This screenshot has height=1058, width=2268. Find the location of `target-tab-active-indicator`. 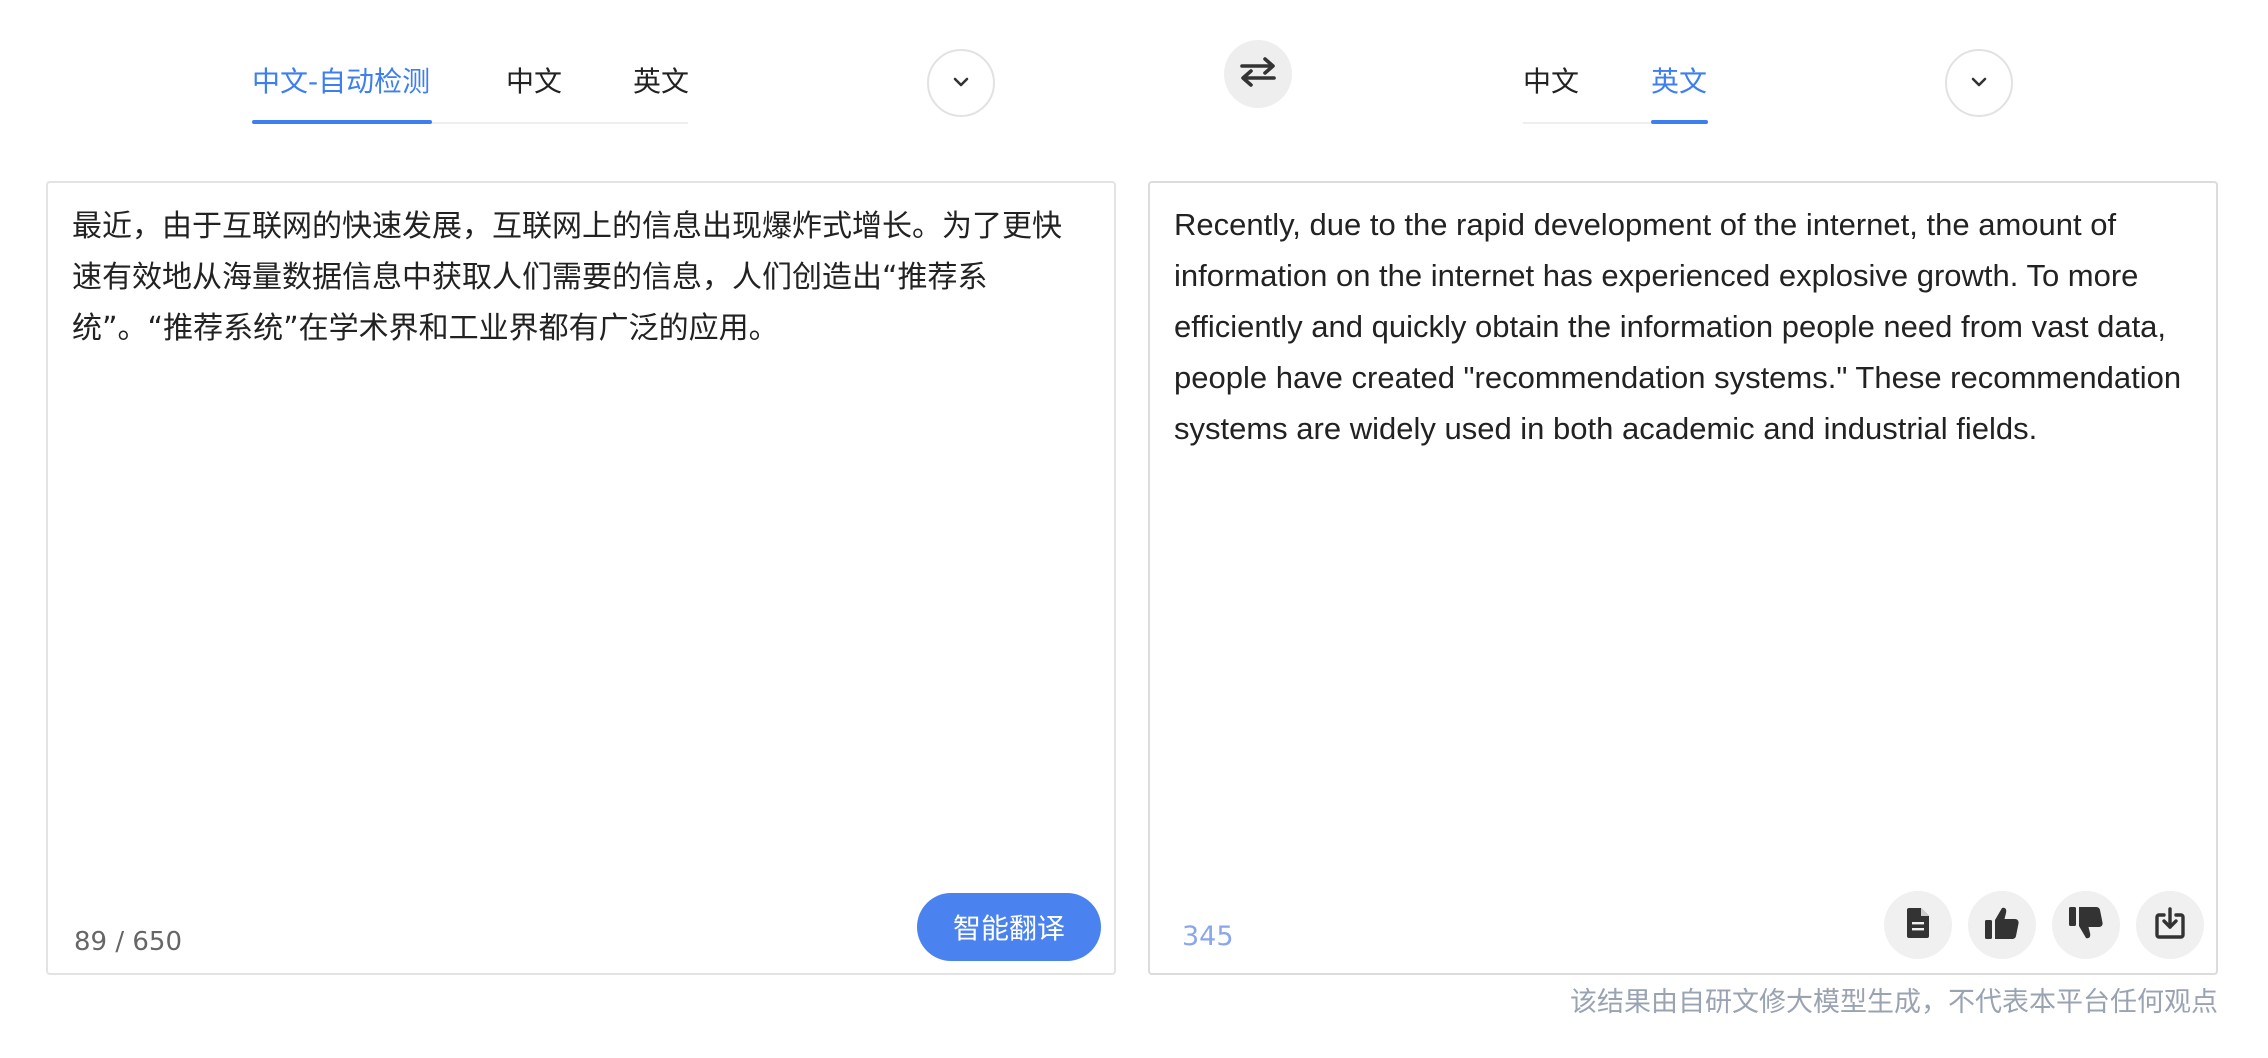

target-tab-active-indicator is located at coordinates (1679, 122).